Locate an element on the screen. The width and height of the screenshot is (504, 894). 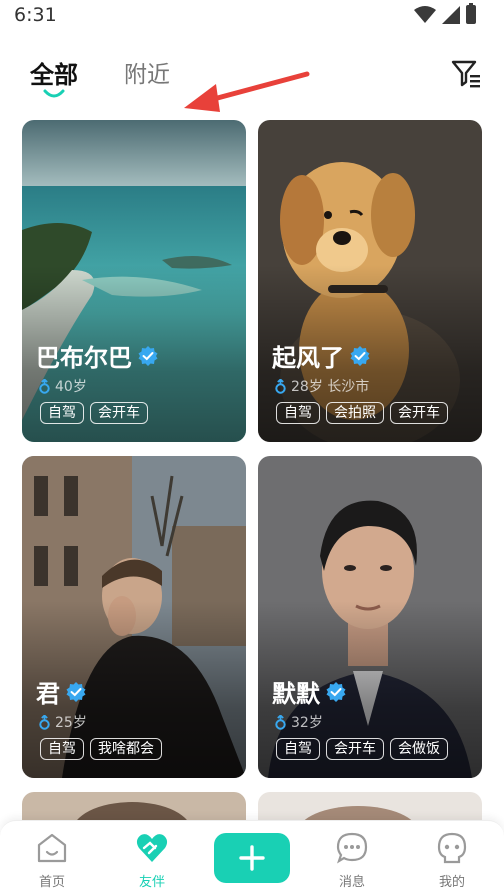
filter-icon is located at coordinates (466, 73).